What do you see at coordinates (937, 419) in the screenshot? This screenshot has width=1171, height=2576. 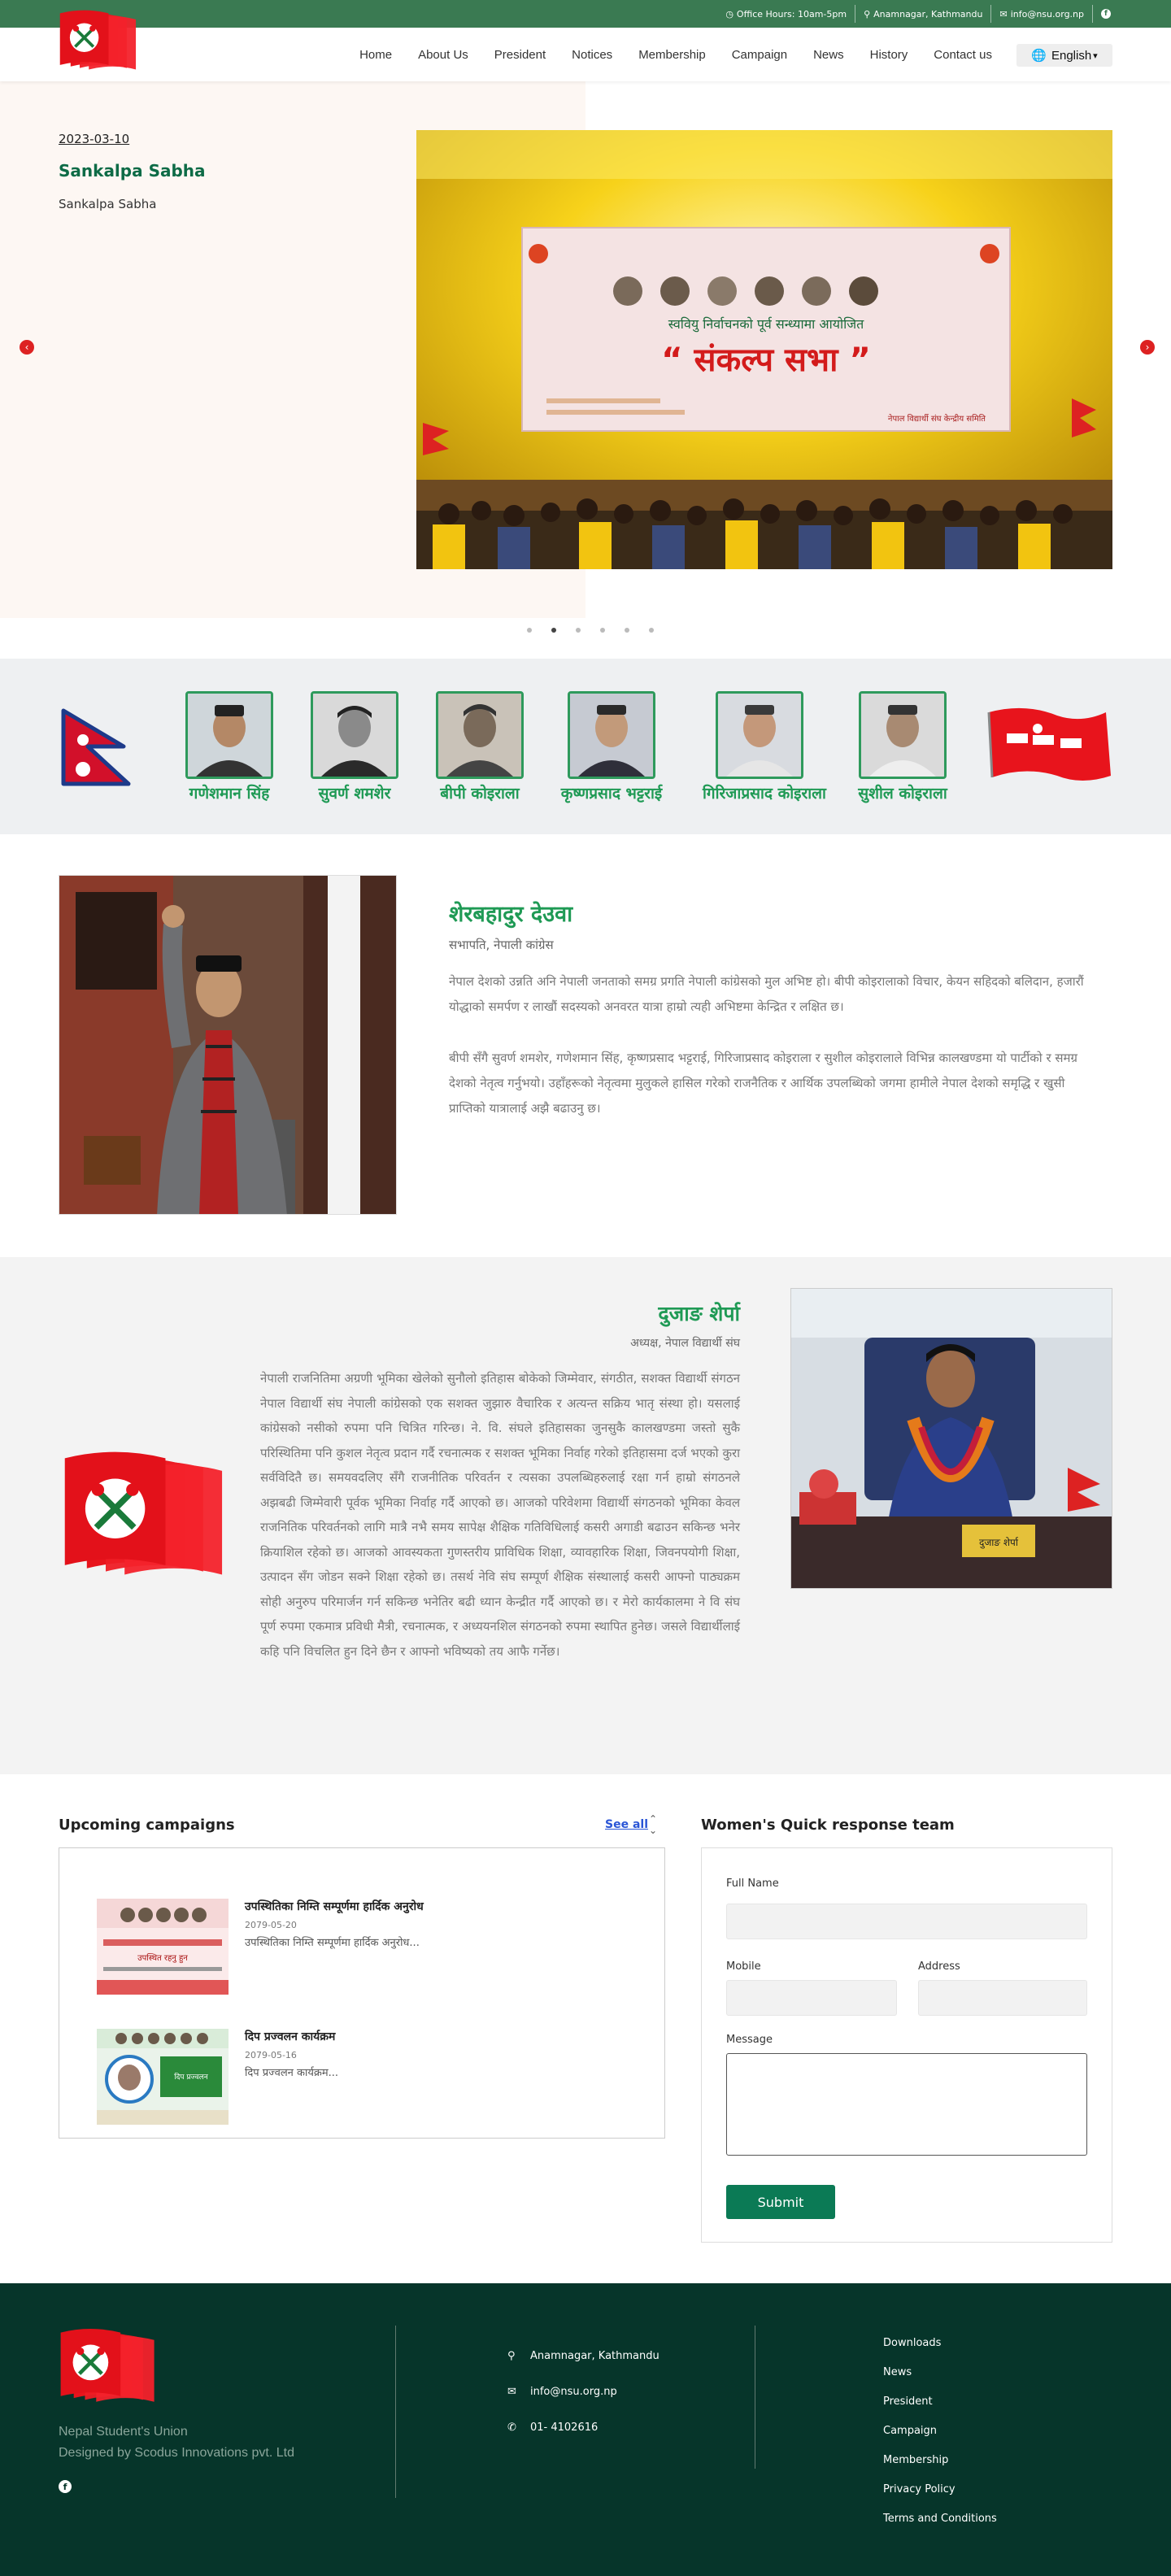 I see `banner-org: नेपाल विद्यार्थी संघ केन्द्रीय समिति` at bounding box center [937, 419].